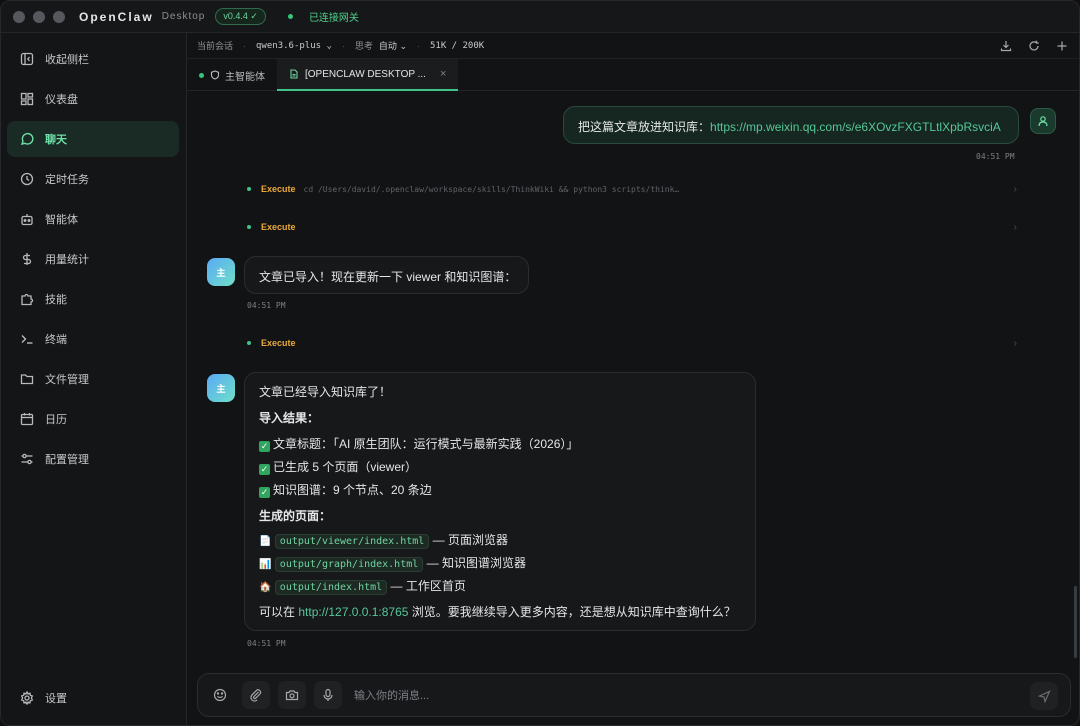  I want to click on assistant-avatar: 主, so click(221, 272).